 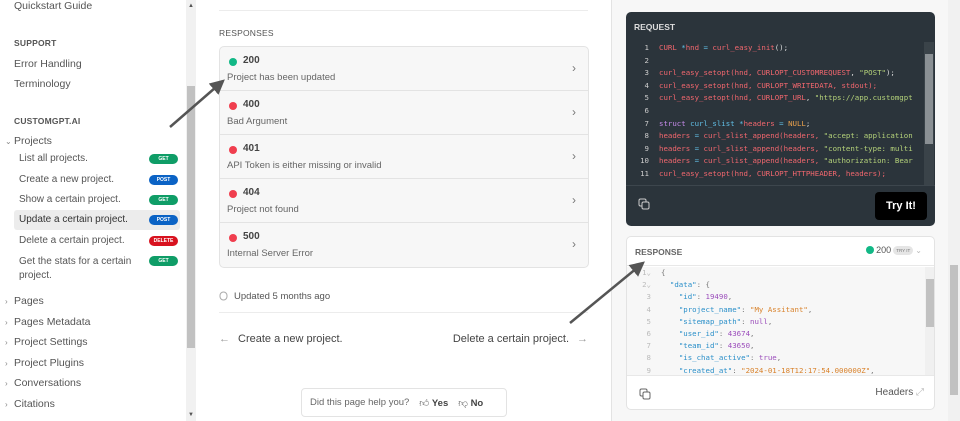 What do you see at coordinates (954, 210) in the screenshot?
I see `page-scrollbar` at bounding box center [954, 210].